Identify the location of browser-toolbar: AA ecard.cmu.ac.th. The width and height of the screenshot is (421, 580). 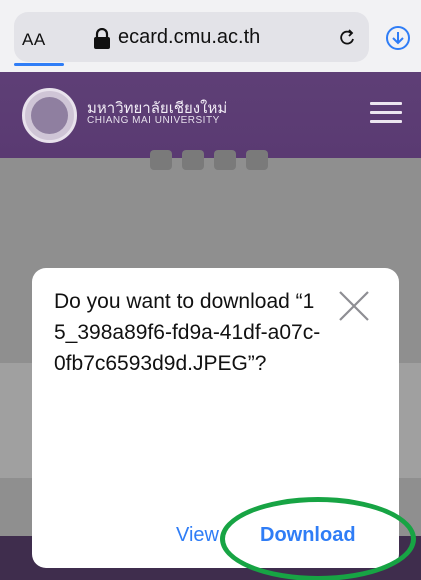
(210, 36).